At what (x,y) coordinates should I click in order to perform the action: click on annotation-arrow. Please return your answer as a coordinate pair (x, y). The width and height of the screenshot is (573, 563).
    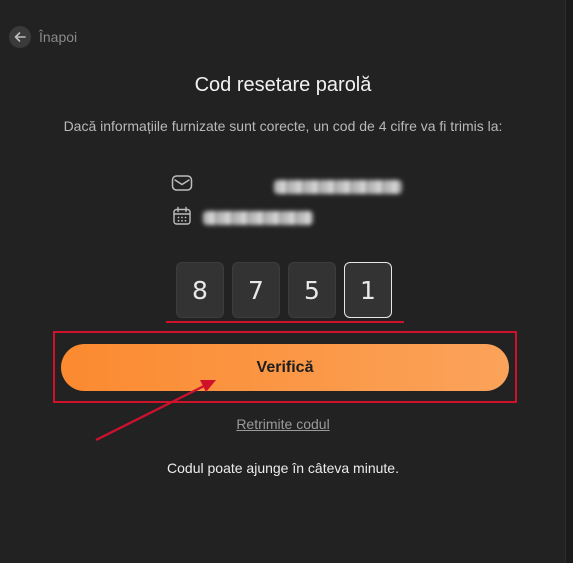
    Looking at the image, I should click on (155, 410).